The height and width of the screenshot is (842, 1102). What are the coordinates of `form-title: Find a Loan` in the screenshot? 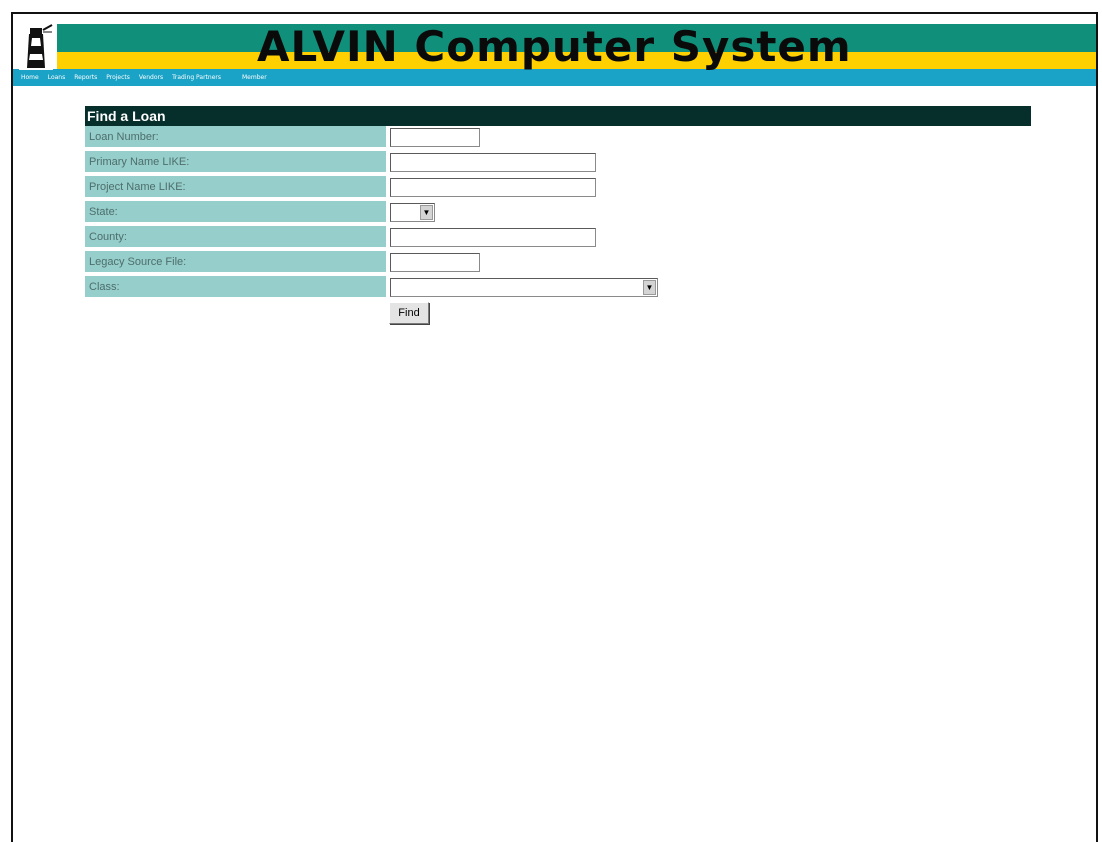 It's located at (558, 116).